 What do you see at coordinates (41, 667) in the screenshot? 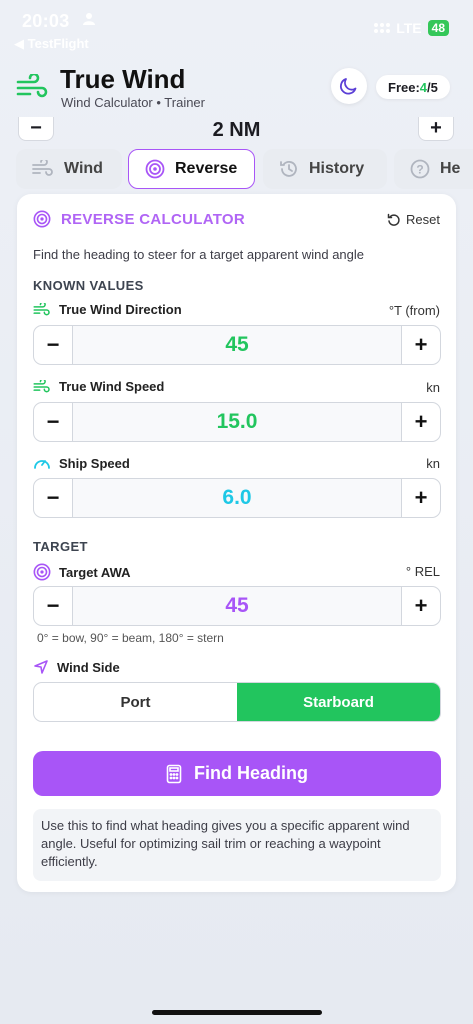
I see `navigation-arrow-icon` at bounding box center [41, 667].